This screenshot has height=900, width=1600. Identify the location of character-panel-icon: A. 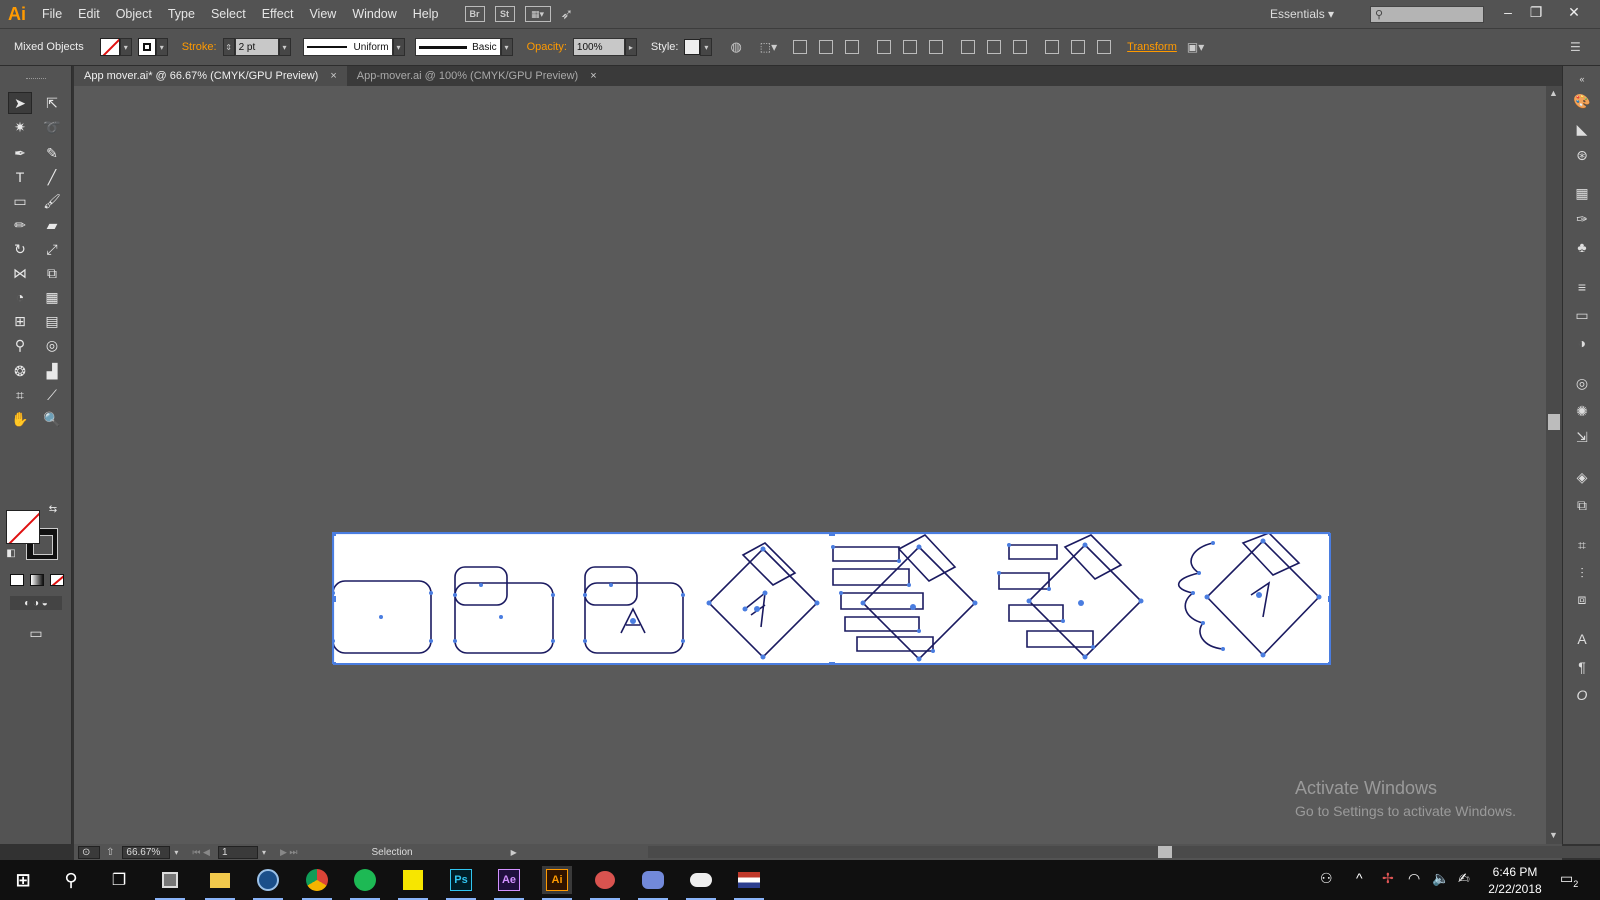
(1582, 639).